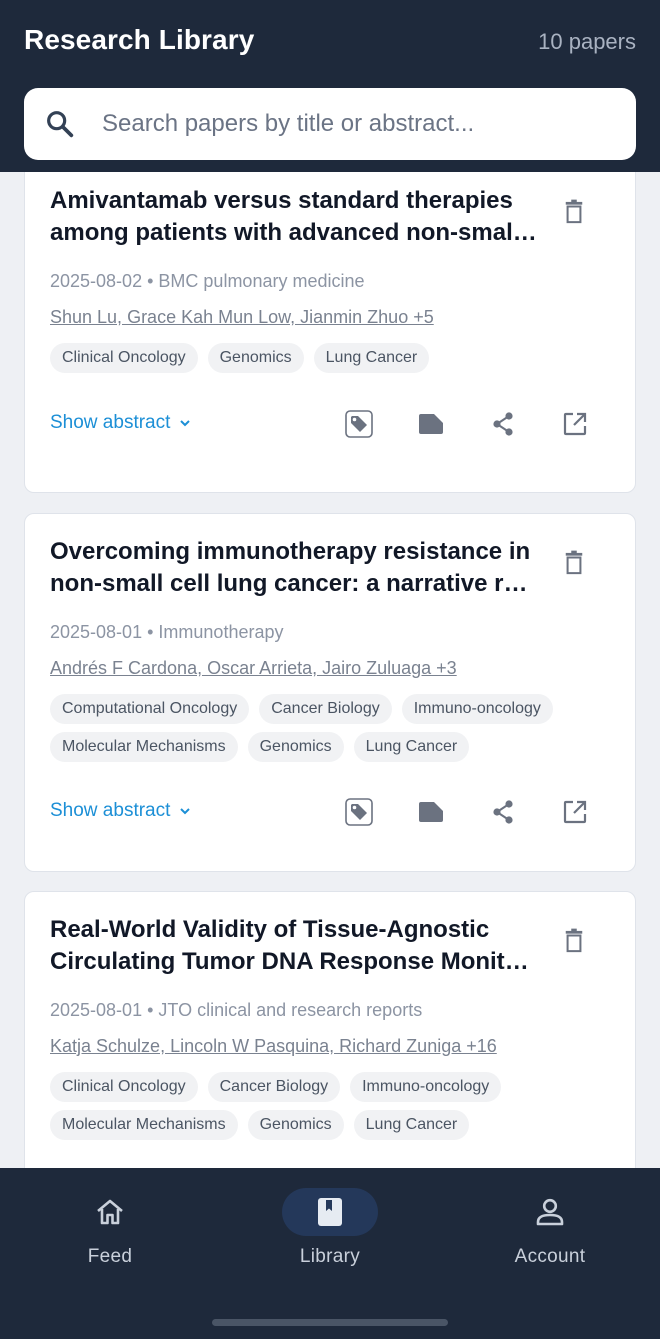 Image resolution: width=660 pixels, height=1339 pixels. Describe the element at coordinates (330, 1212) in the screenshot. I see `book-icon` at that location.